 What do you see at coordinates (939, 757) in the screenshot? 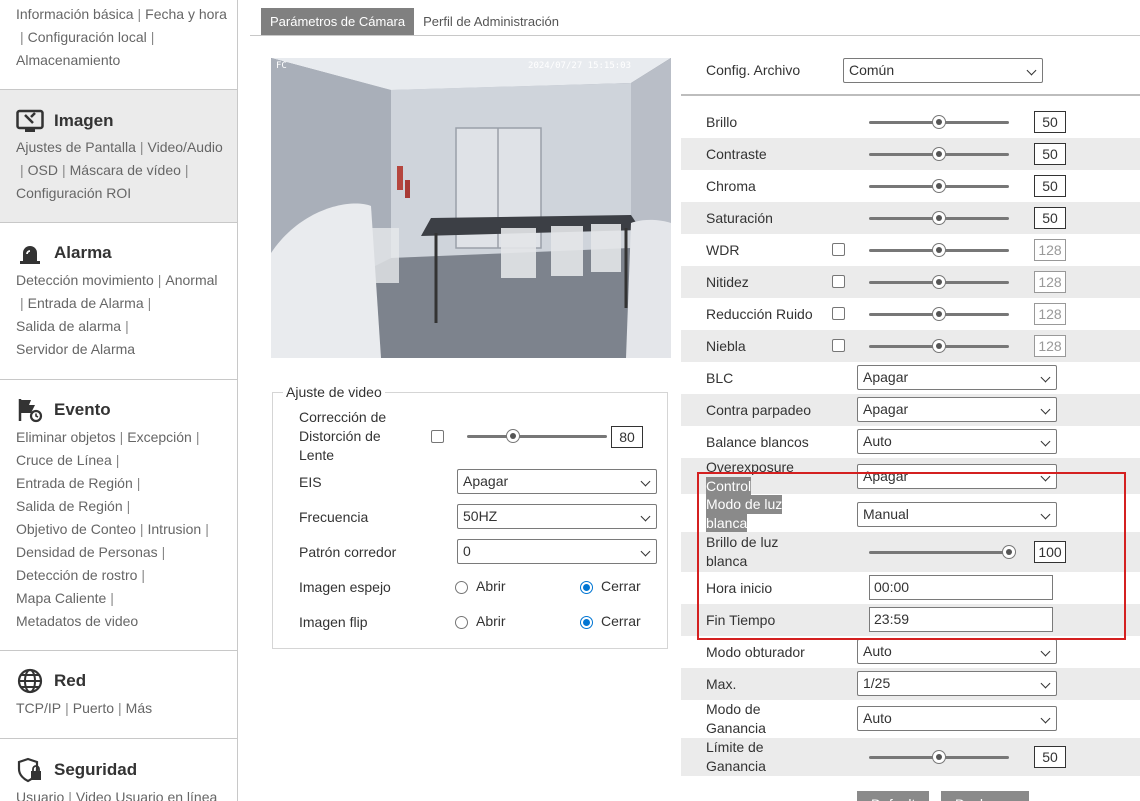
I see `limite-ganancia-slider` at bounding box center [939, 757].